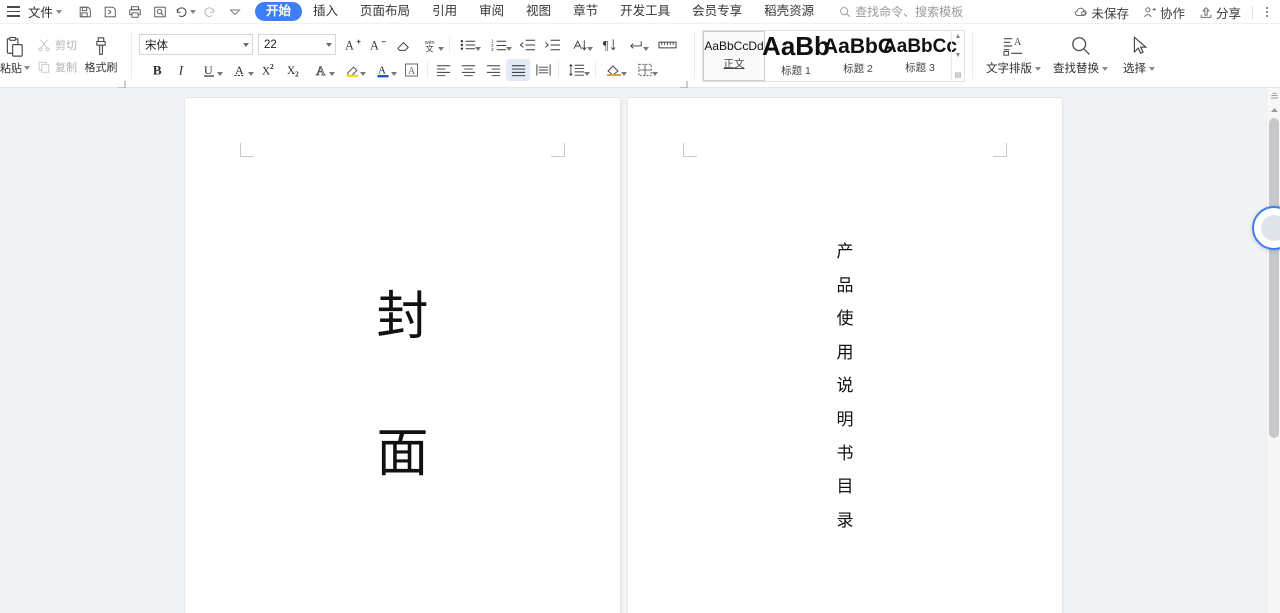 The image size is (1280, 613). Describe the element at coordinates (1267, 12) in the screenshot. I see `more-options-icon` at that location.